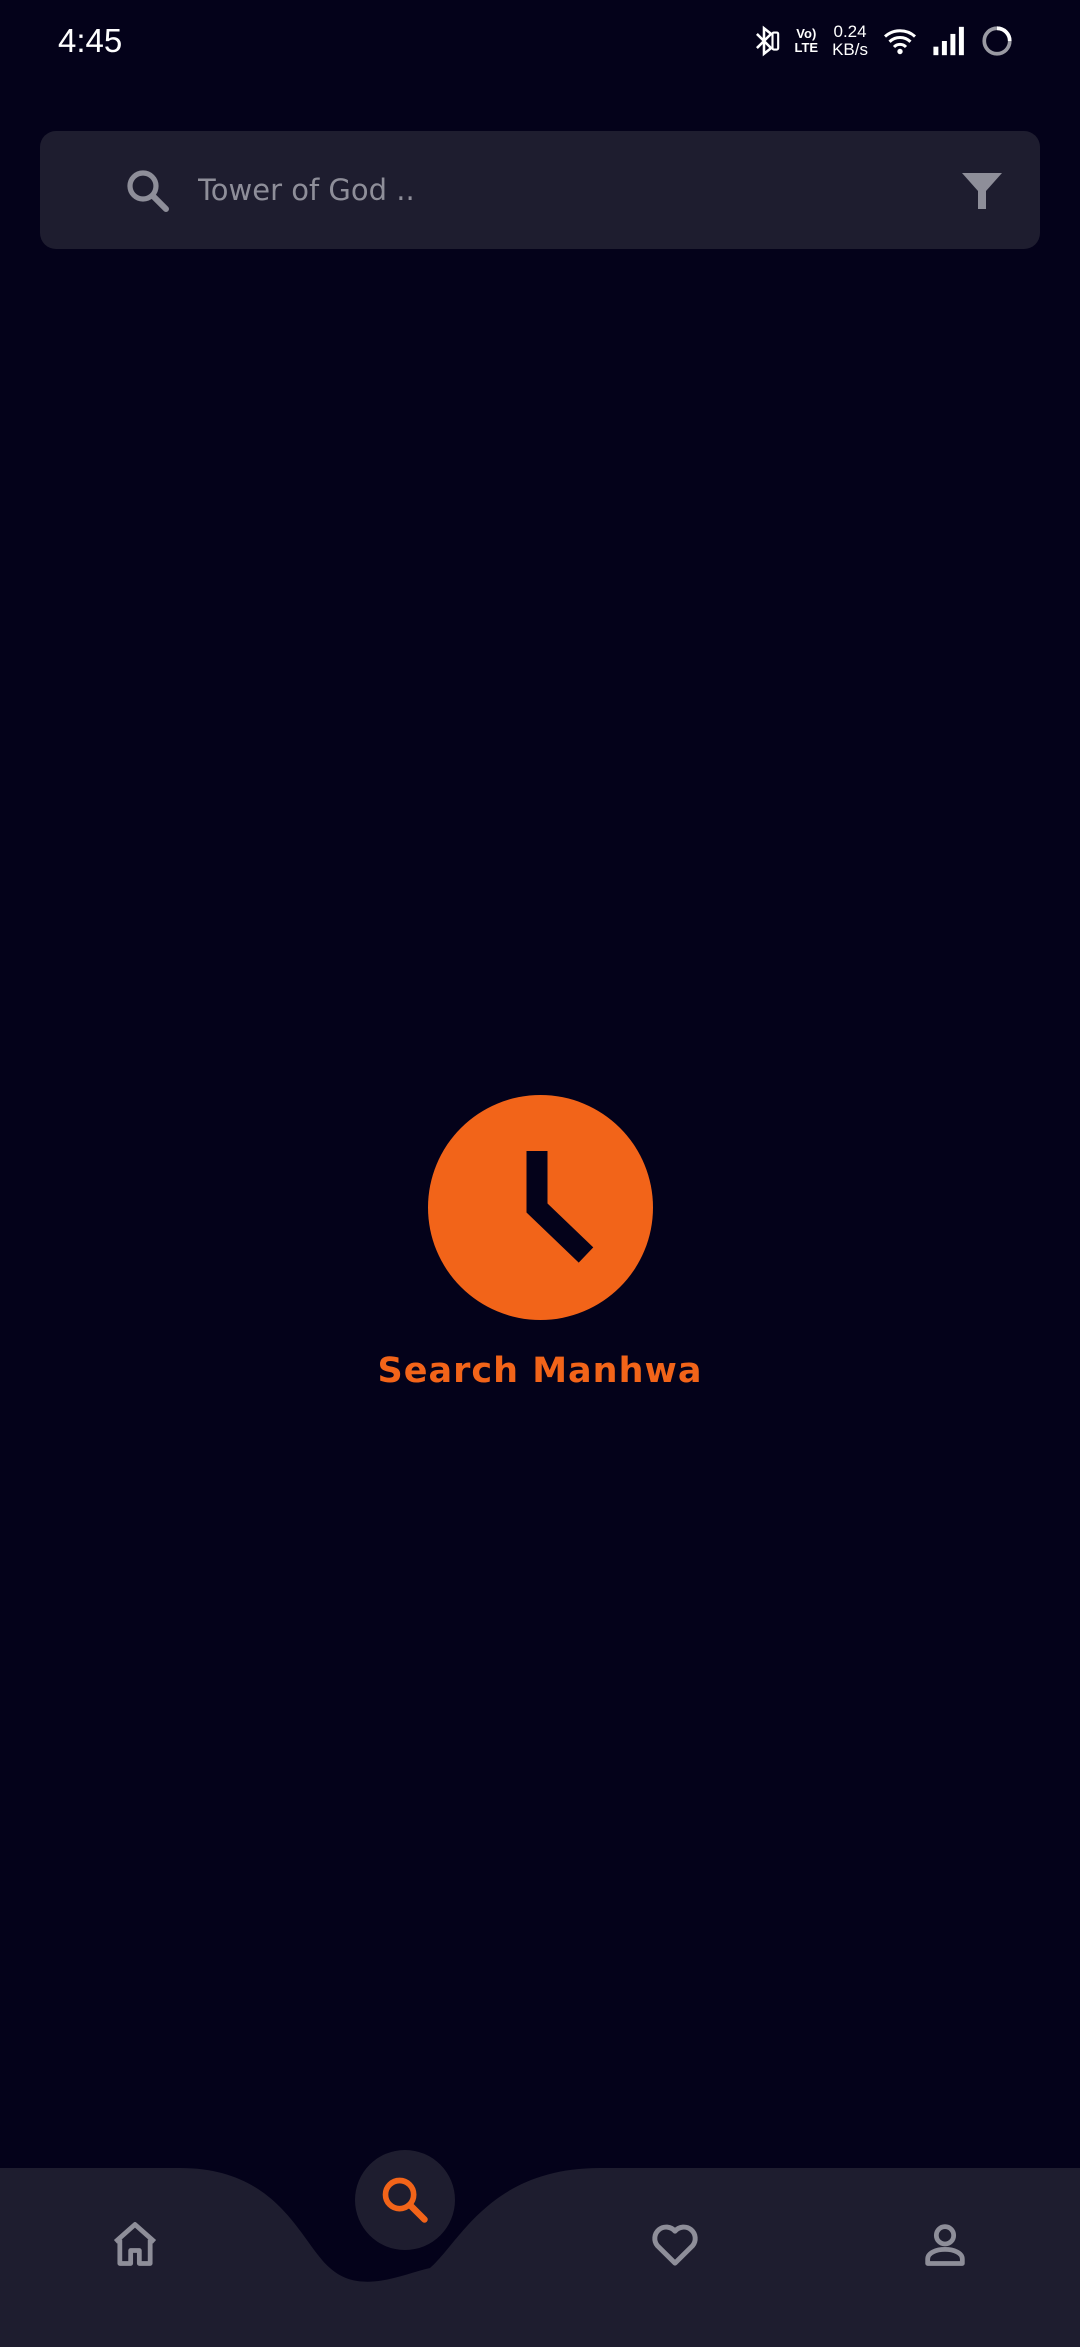 The height and width of the screenshot is (2347, 1080). Describe the element at coordinates (881, 41) in the screenshot. I see `status-icons: Vo) LTE 0.24 KB/s` at that location.